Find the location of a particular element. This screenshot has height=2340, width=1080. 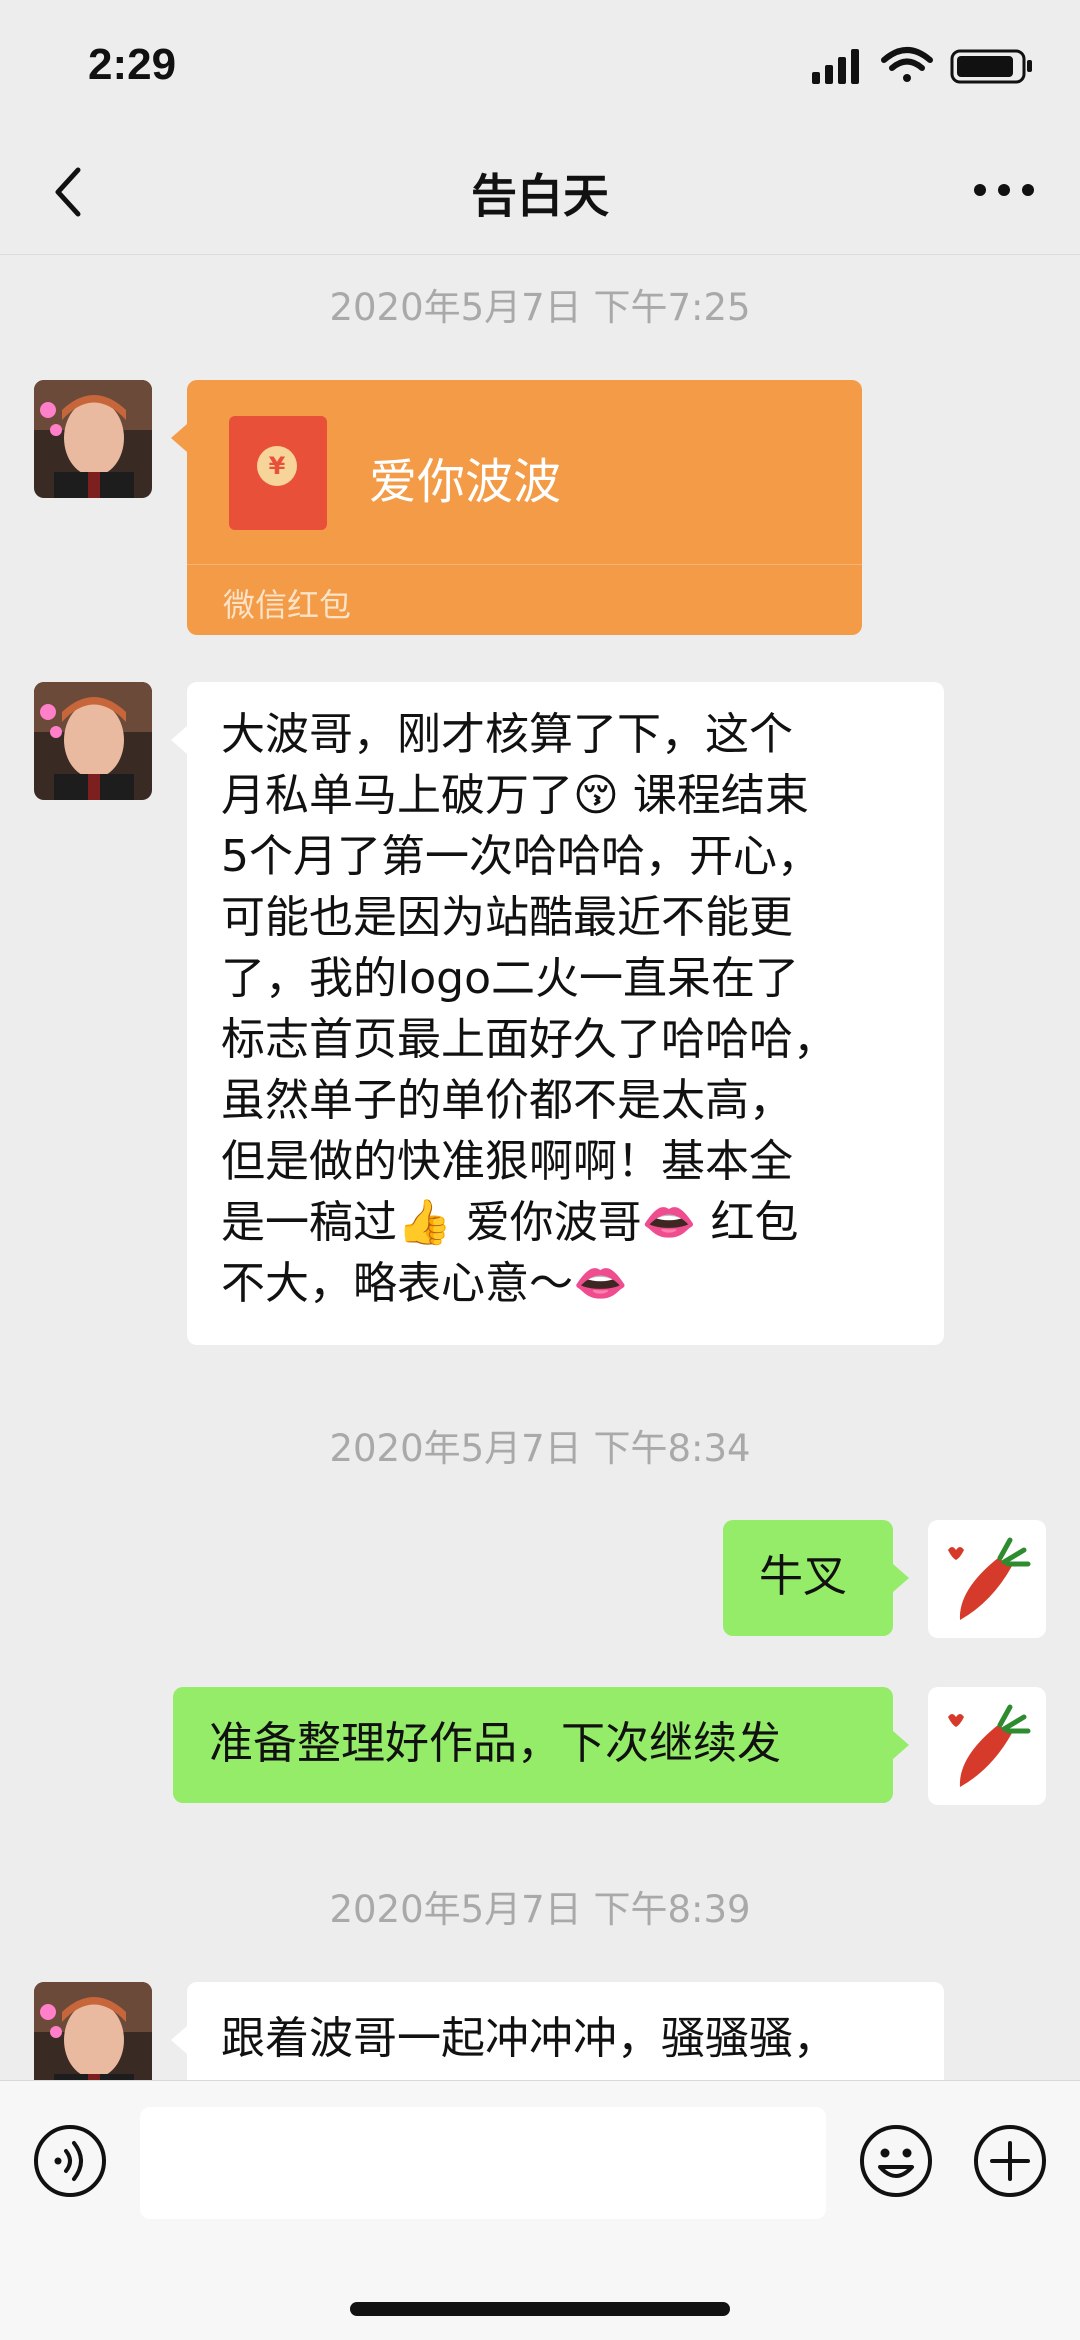

timestamp: 2020年5月7日 下午8:39 is located at coordinates (540, 1909).